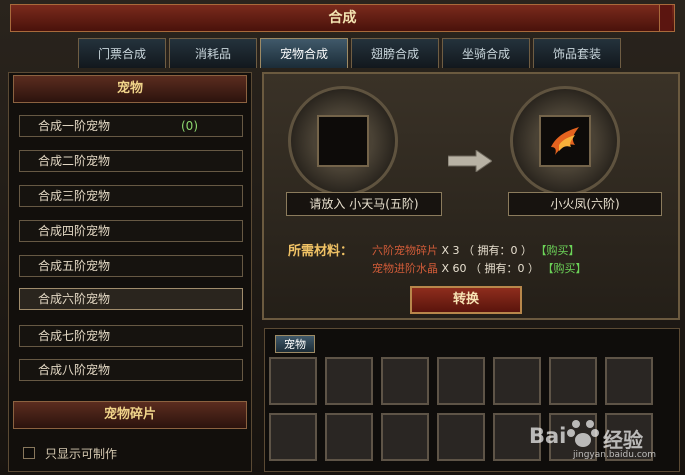 The image size is (685, 475). Describe the element at coordinates (615, 455) in the screenshot. I see `watermark-url: jingyan.baidu.com` at that location.